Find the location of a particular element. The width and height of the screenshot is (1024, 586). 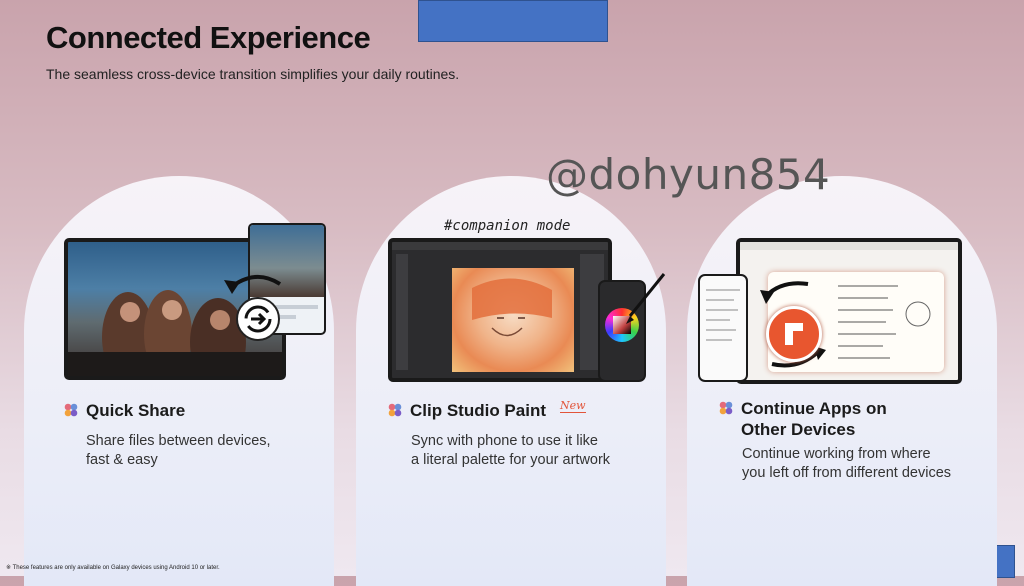

desc-line: a literal palette for your artwork is located at coordinates (511, 460).